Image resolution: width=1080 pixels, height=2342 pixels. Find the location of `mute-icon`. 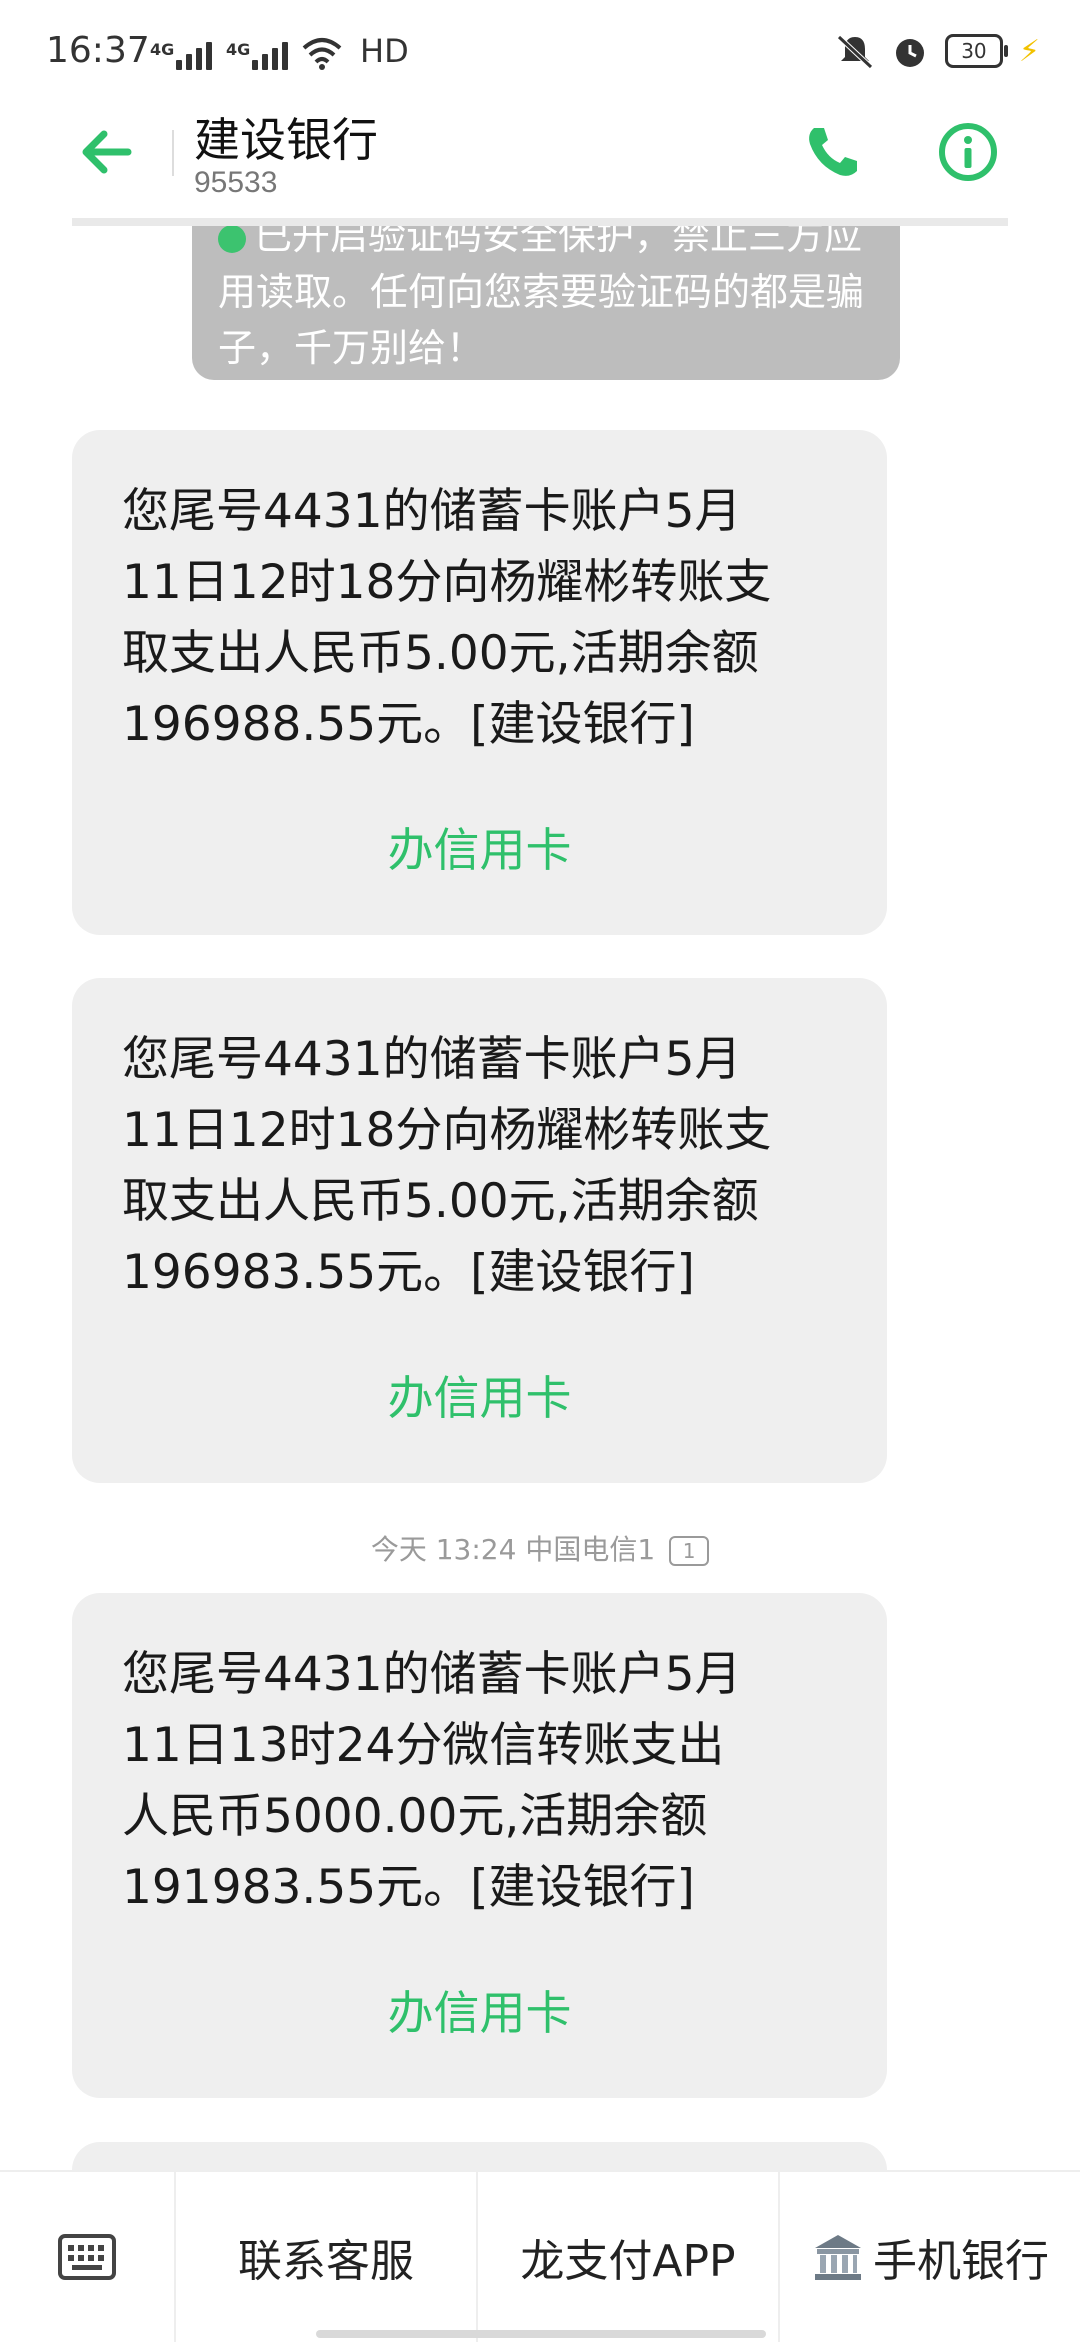

mute-icon is located at coordinates (855, 52).